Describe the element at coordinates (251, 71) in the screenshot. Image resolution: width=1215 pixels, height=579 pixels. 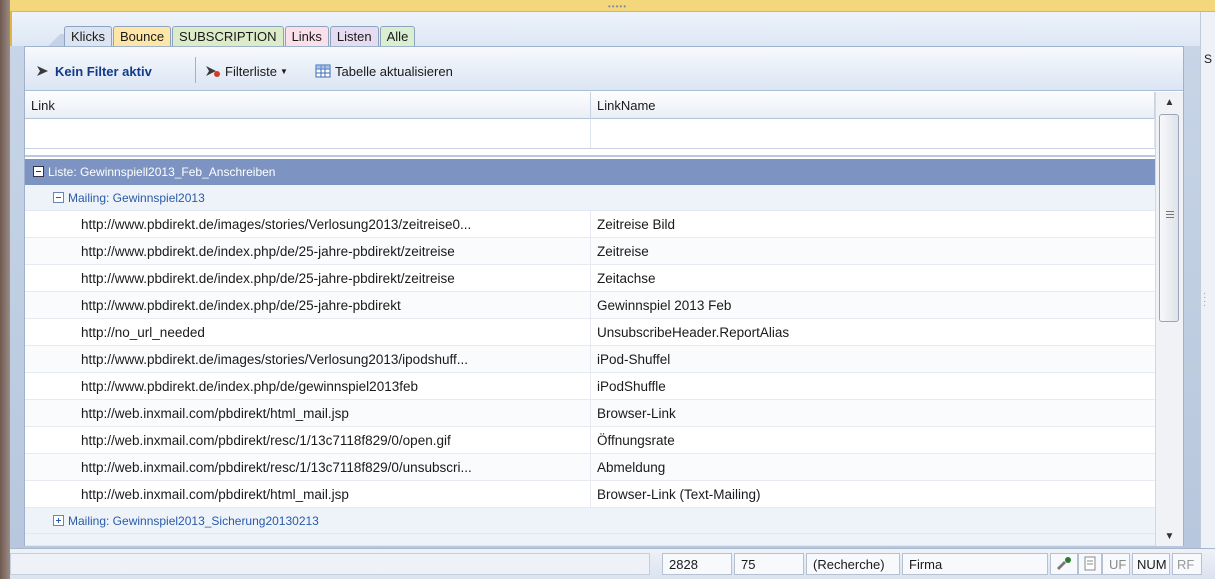
I see `filterliste-label: Filterliste` at that location.